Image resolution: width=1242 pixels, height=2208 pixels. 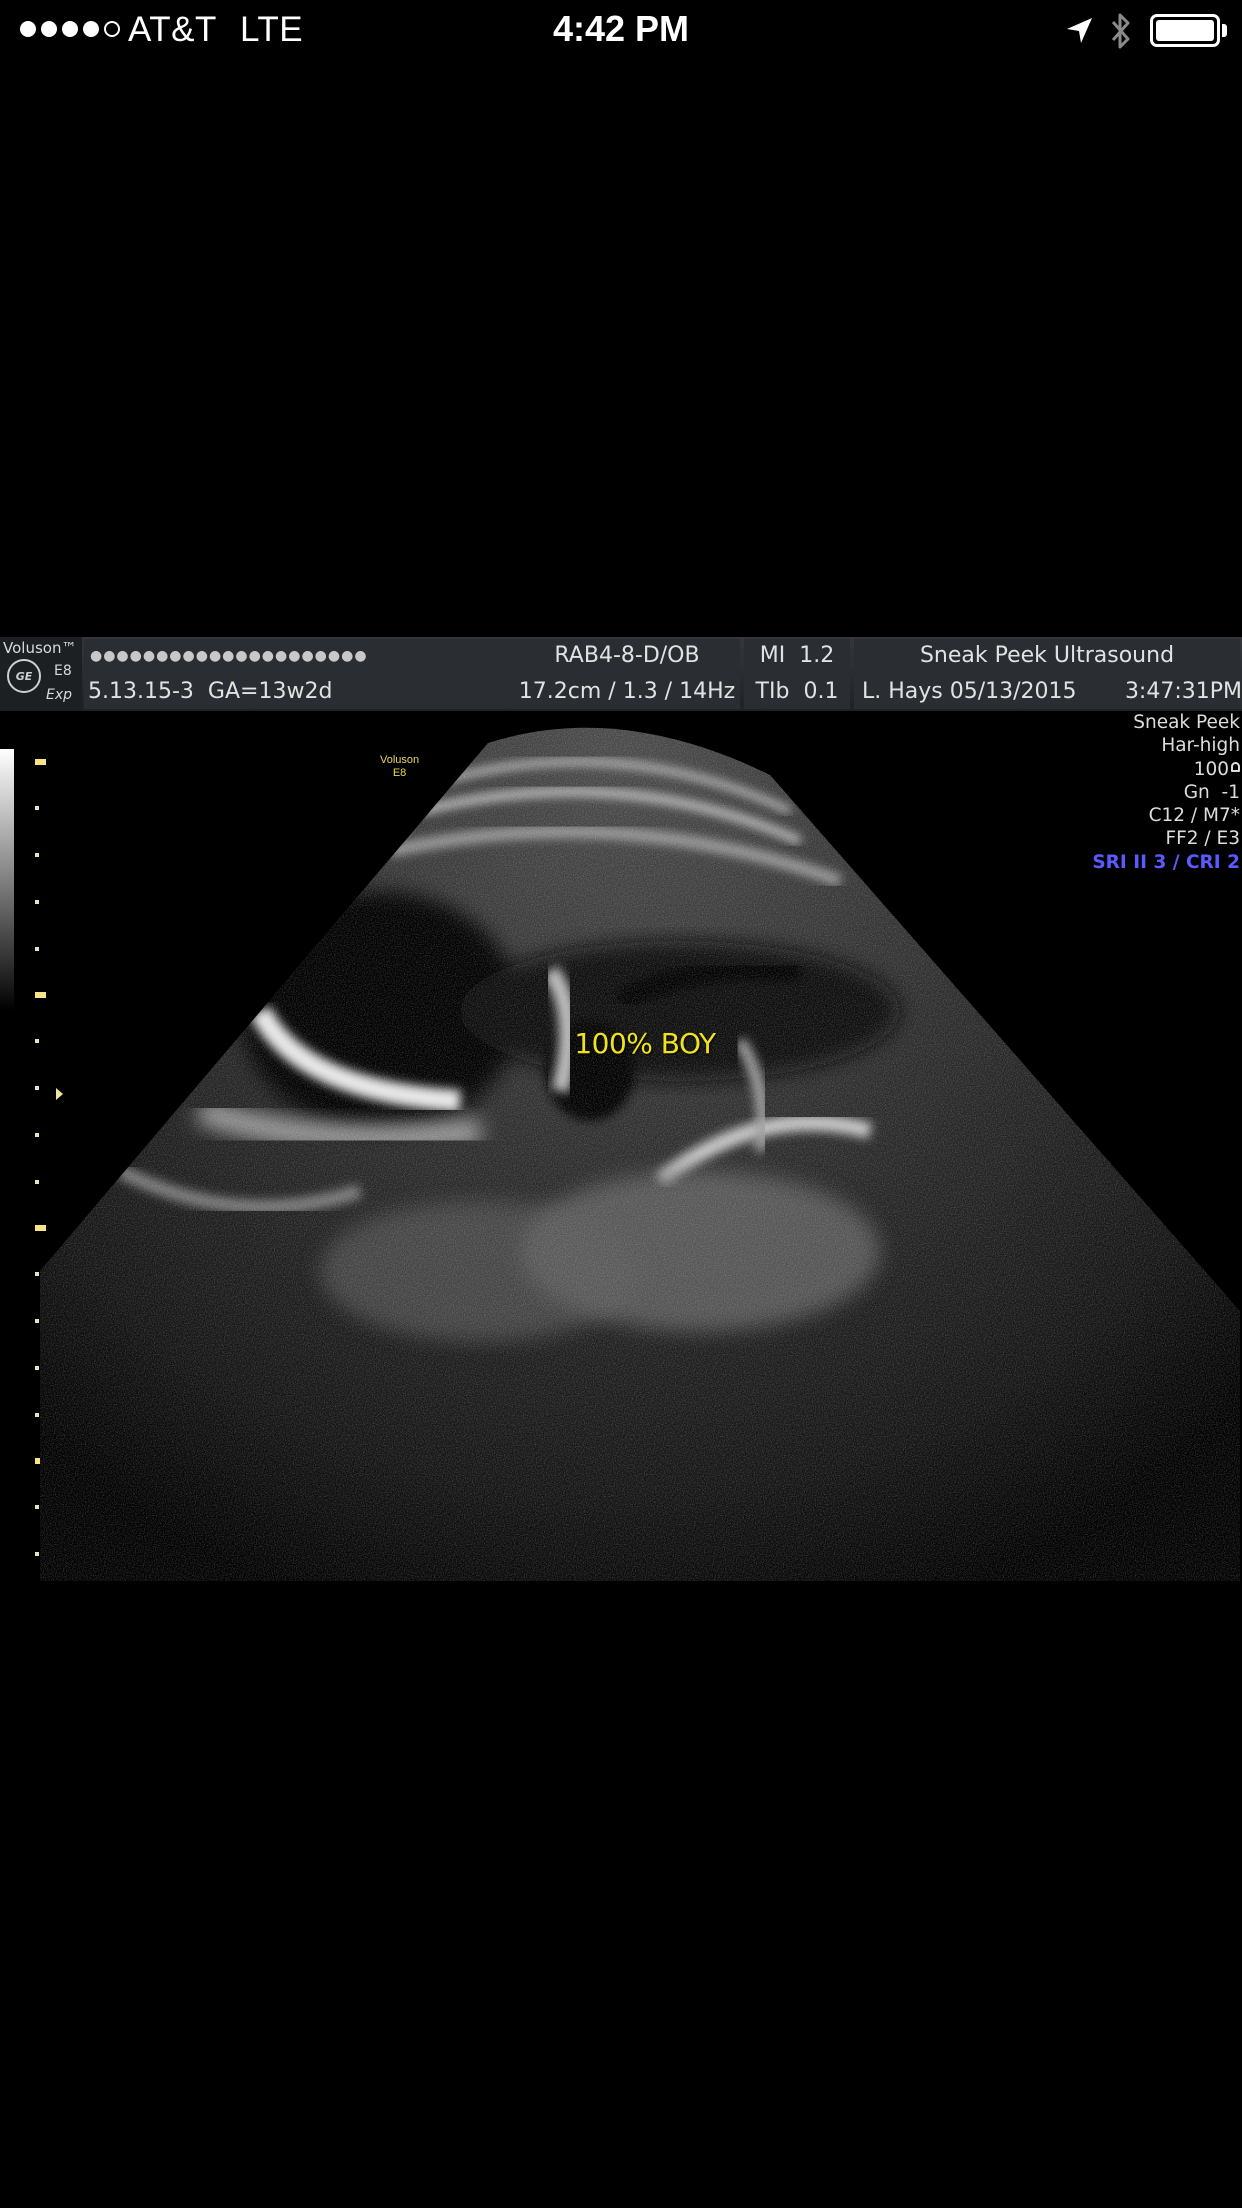 What do you see at coordinates (627, 692) in the screenshot?
I see `depth-frequency: 17.2cm / 1.3 / 14Hz` at bounding box center [627, 692].